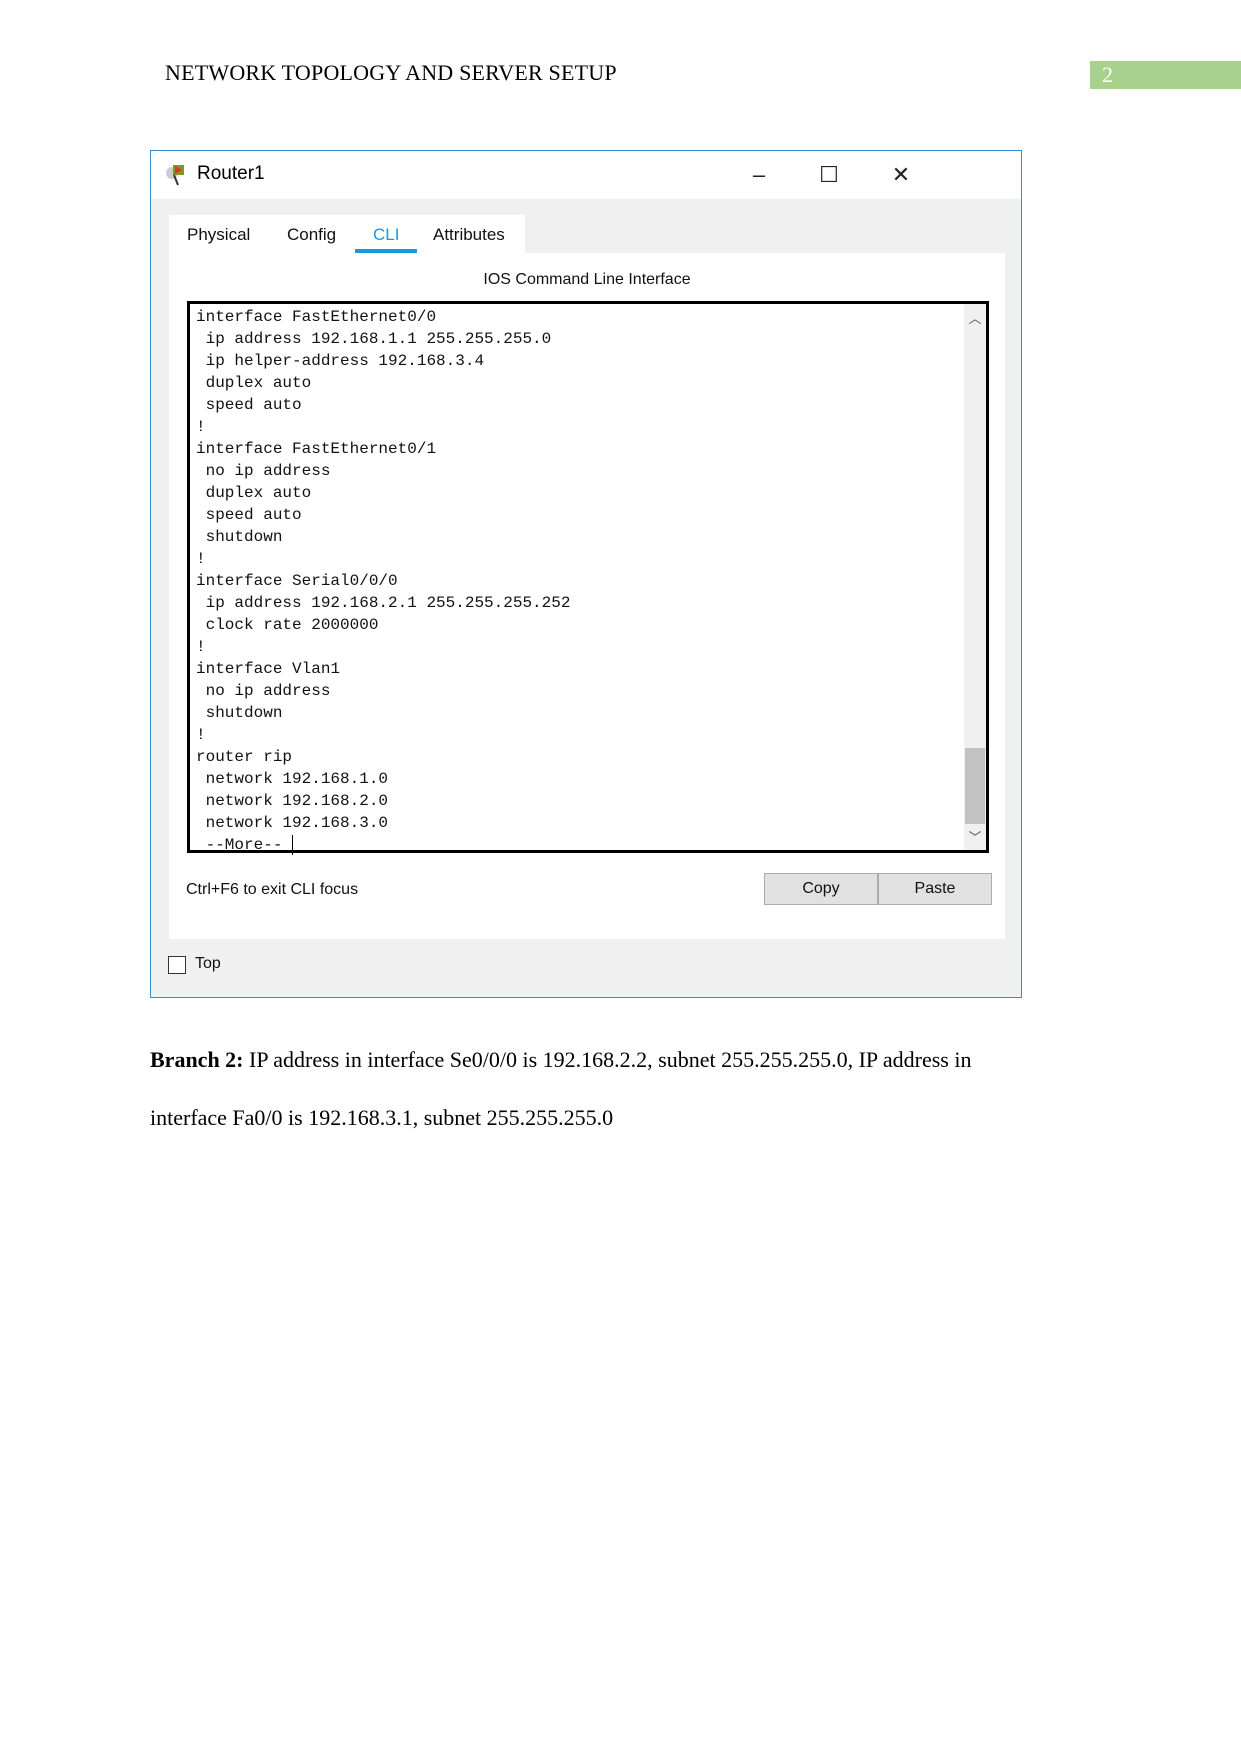  What do you see at coordinates (287, 625) in the screenshot?
I see `cli-line: clock rate 2000000` at bounding box center [287, 625].